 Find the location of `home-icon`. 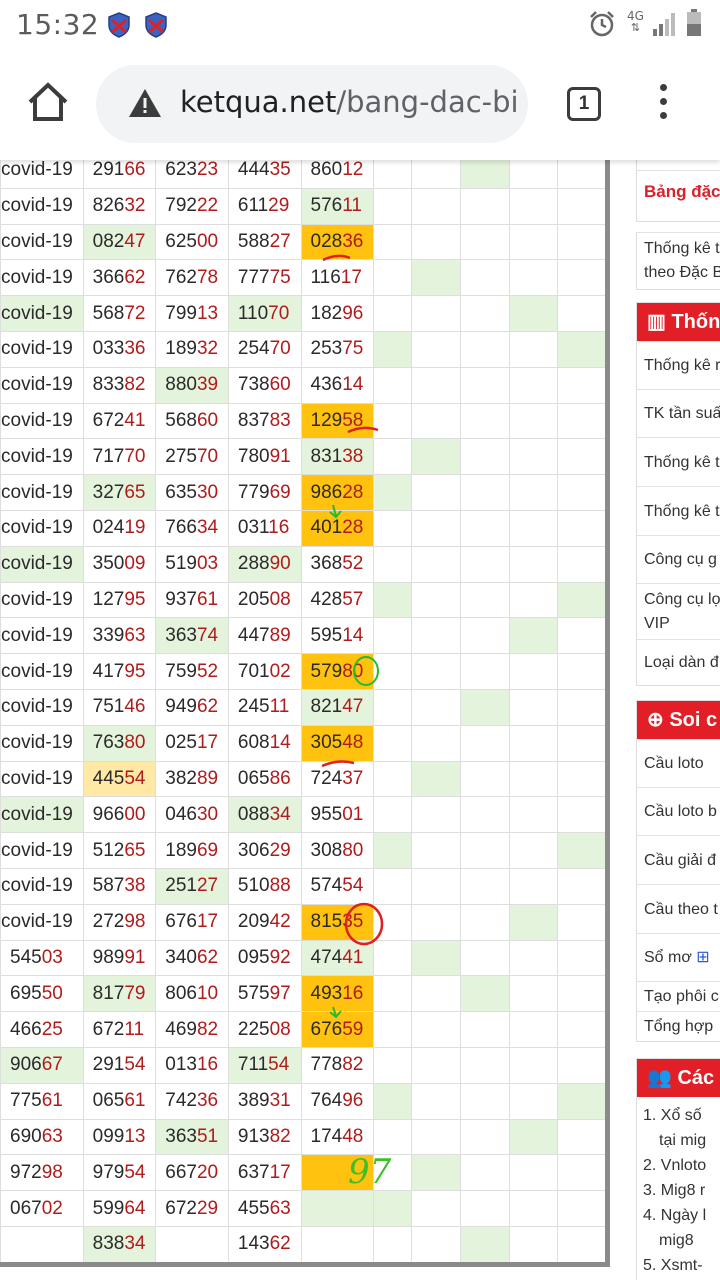

home-icon is located at coordinates (48, 102).